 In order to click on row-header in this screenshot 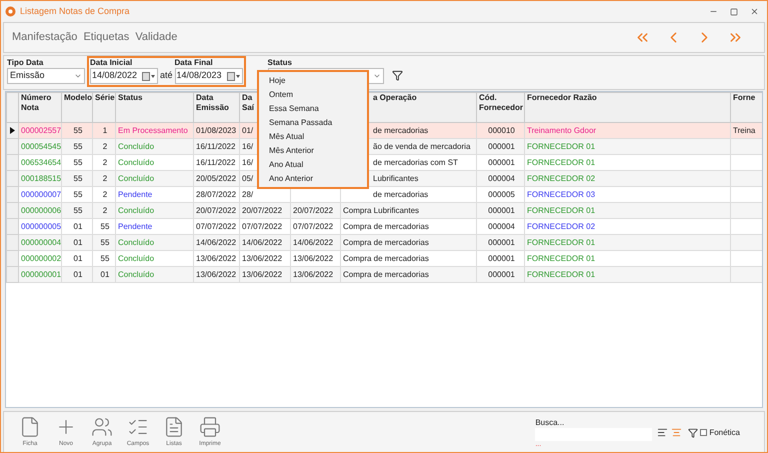, I will do `click(12, 130)`.